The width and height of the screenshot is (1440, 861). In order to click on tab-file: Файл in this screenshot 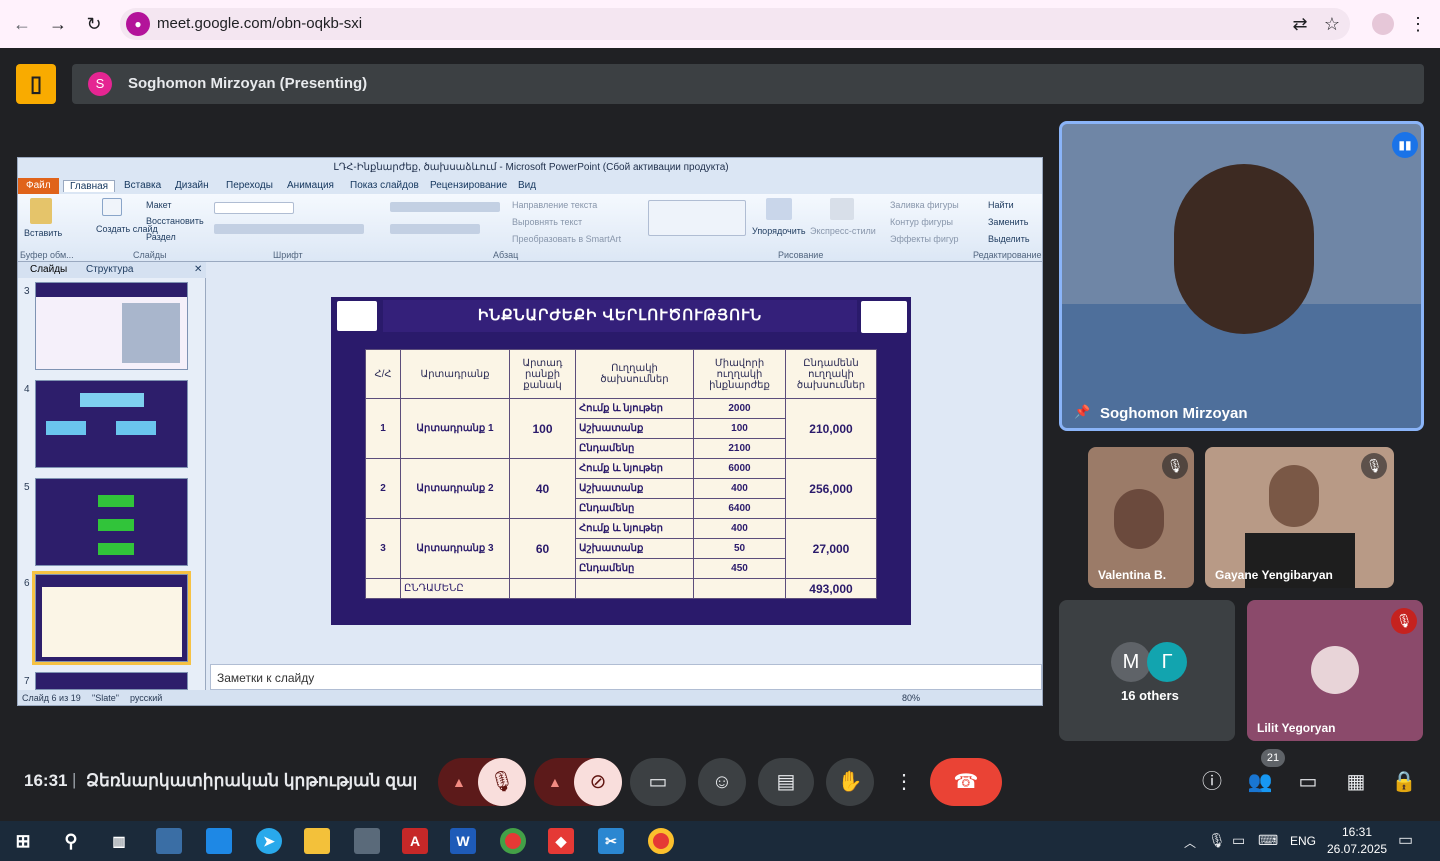, I will do `click(38, 186)`.